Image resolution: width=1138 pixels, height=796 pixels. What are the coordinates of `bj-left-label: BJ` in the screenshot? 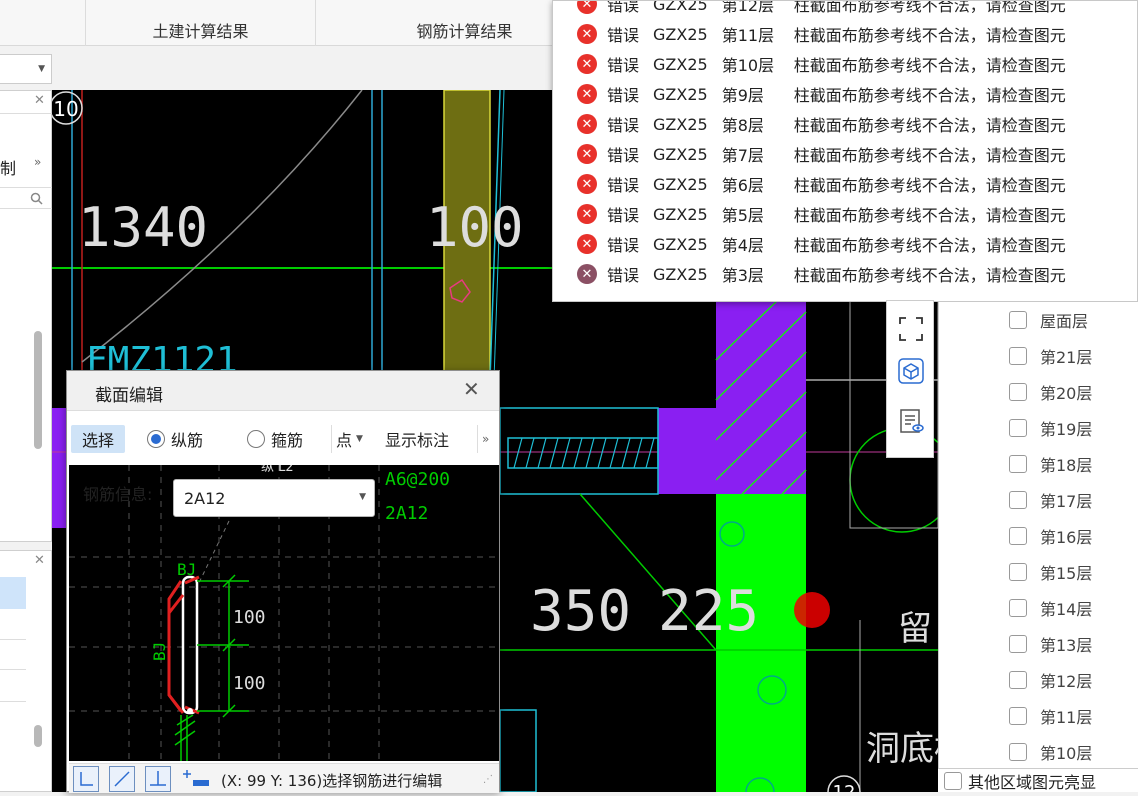 It's located at (159, 651).